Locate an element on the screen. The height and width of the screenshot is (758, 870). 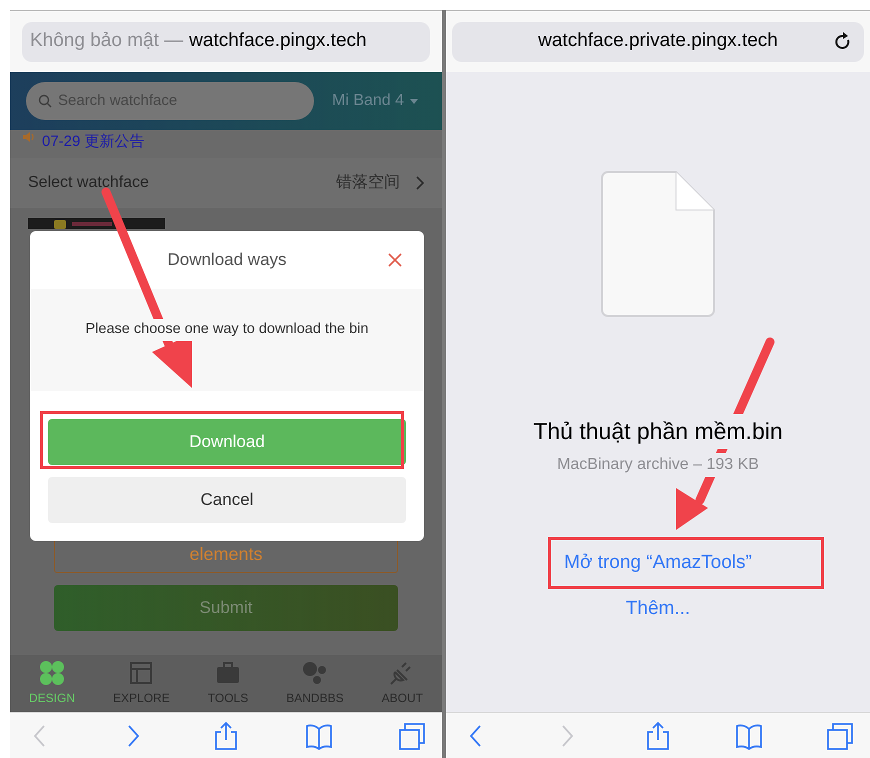
url-text: watchface.private.pingx.tech is located at coordinates (658, 41).